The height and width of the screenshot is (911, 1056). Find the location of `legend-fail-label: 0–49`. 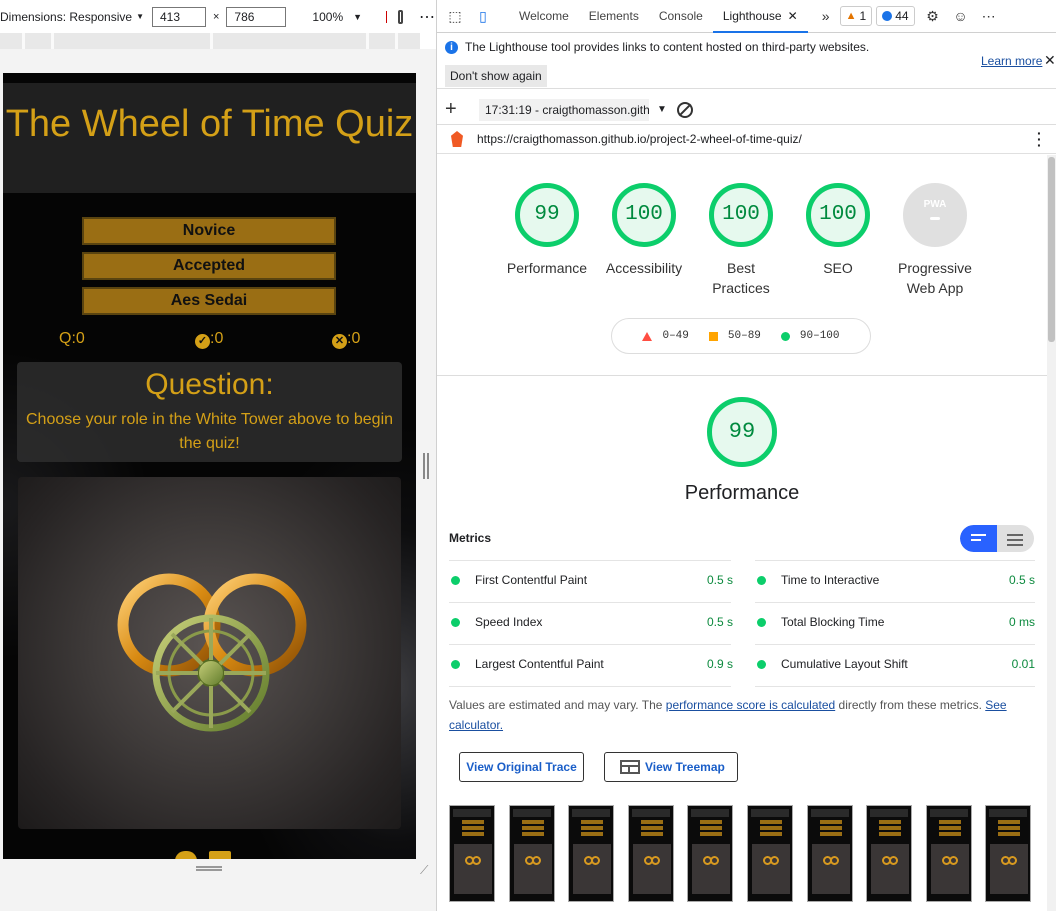

legend-fail-label: 0–49 is located at coordinates (675, 336).